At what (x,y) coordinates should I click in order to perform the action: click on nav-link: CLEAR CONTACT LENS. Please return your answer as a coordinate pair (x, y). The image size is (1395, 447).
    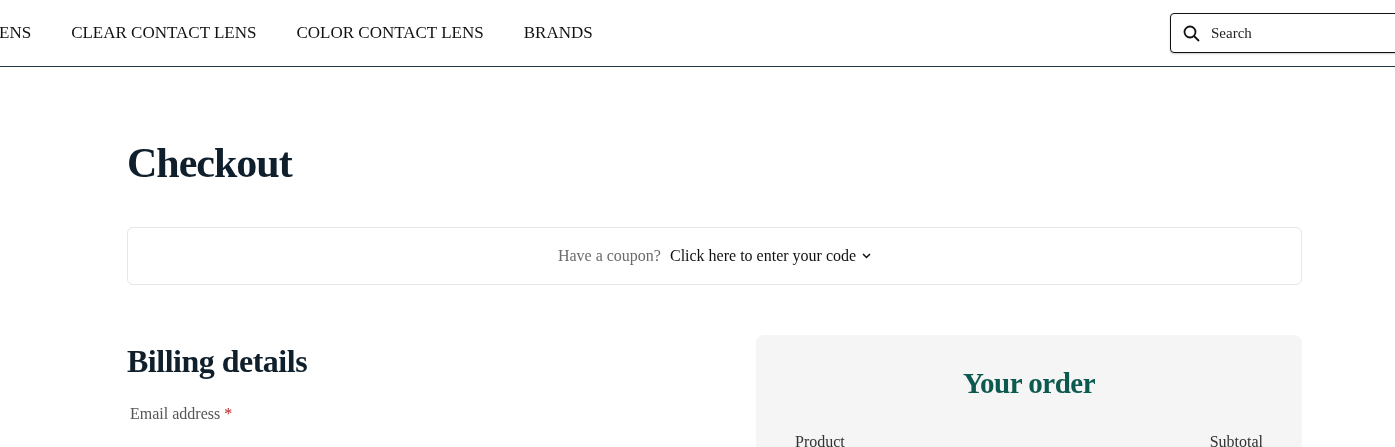
    Looking at the image, I should click on (164, 33).